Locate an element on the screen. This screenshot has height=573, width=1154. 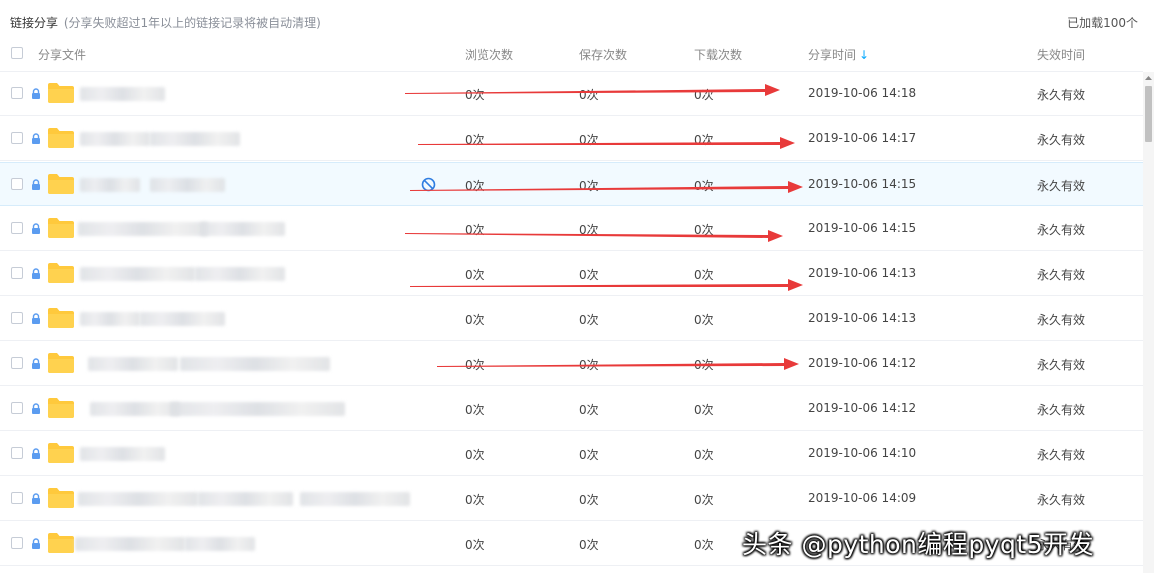
share-time: 2019-10-06 14:09 is located at coordinates (862, 498).